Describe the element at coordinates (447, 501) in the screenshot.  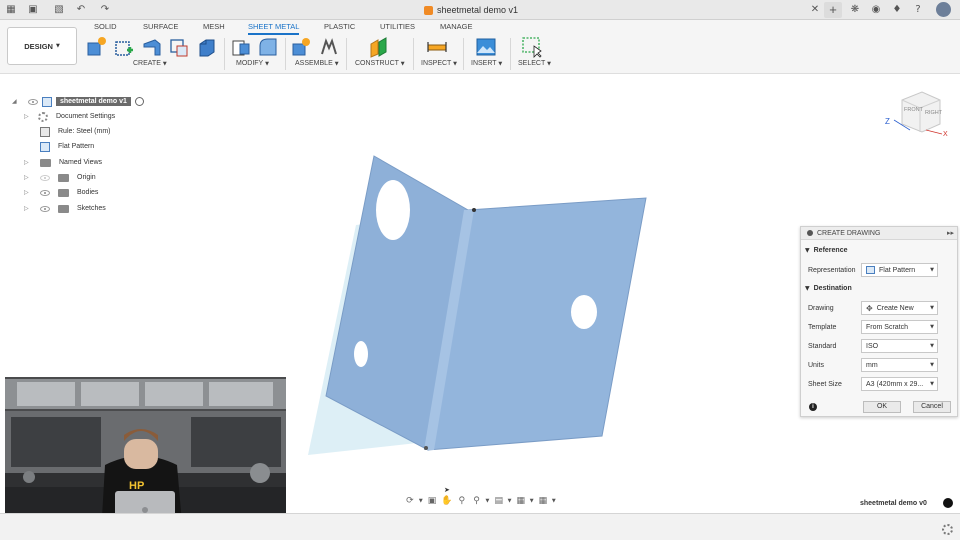
I see `pan-icon: ✋` at that location.